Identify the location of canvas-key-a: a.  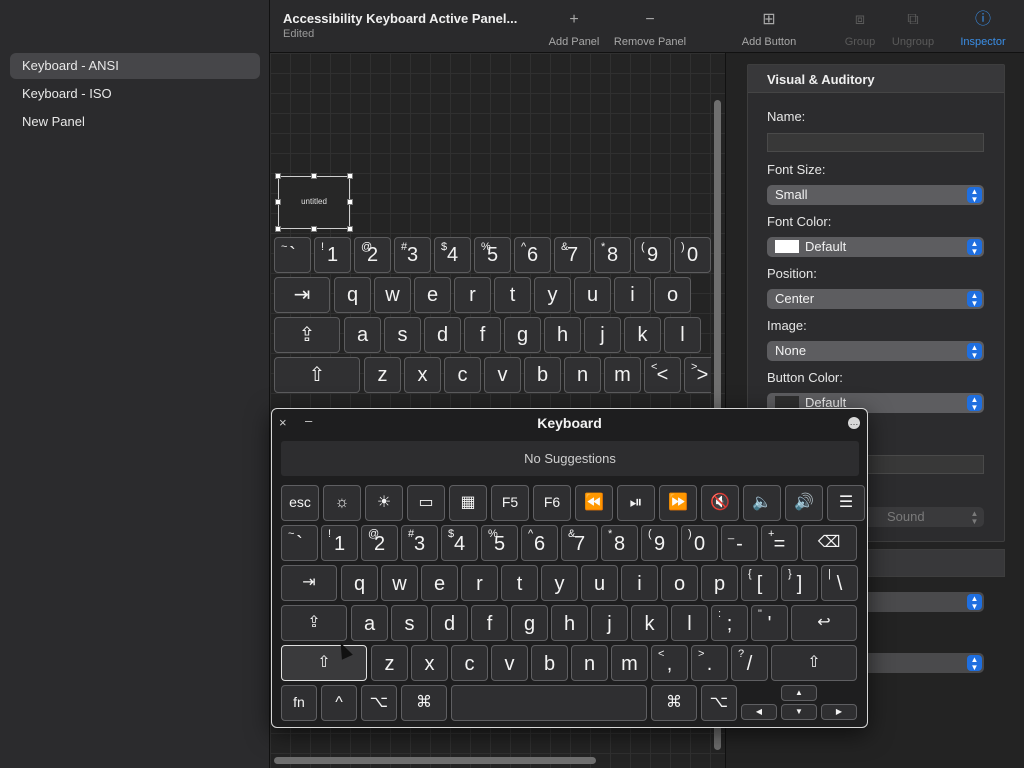
(362, 335).